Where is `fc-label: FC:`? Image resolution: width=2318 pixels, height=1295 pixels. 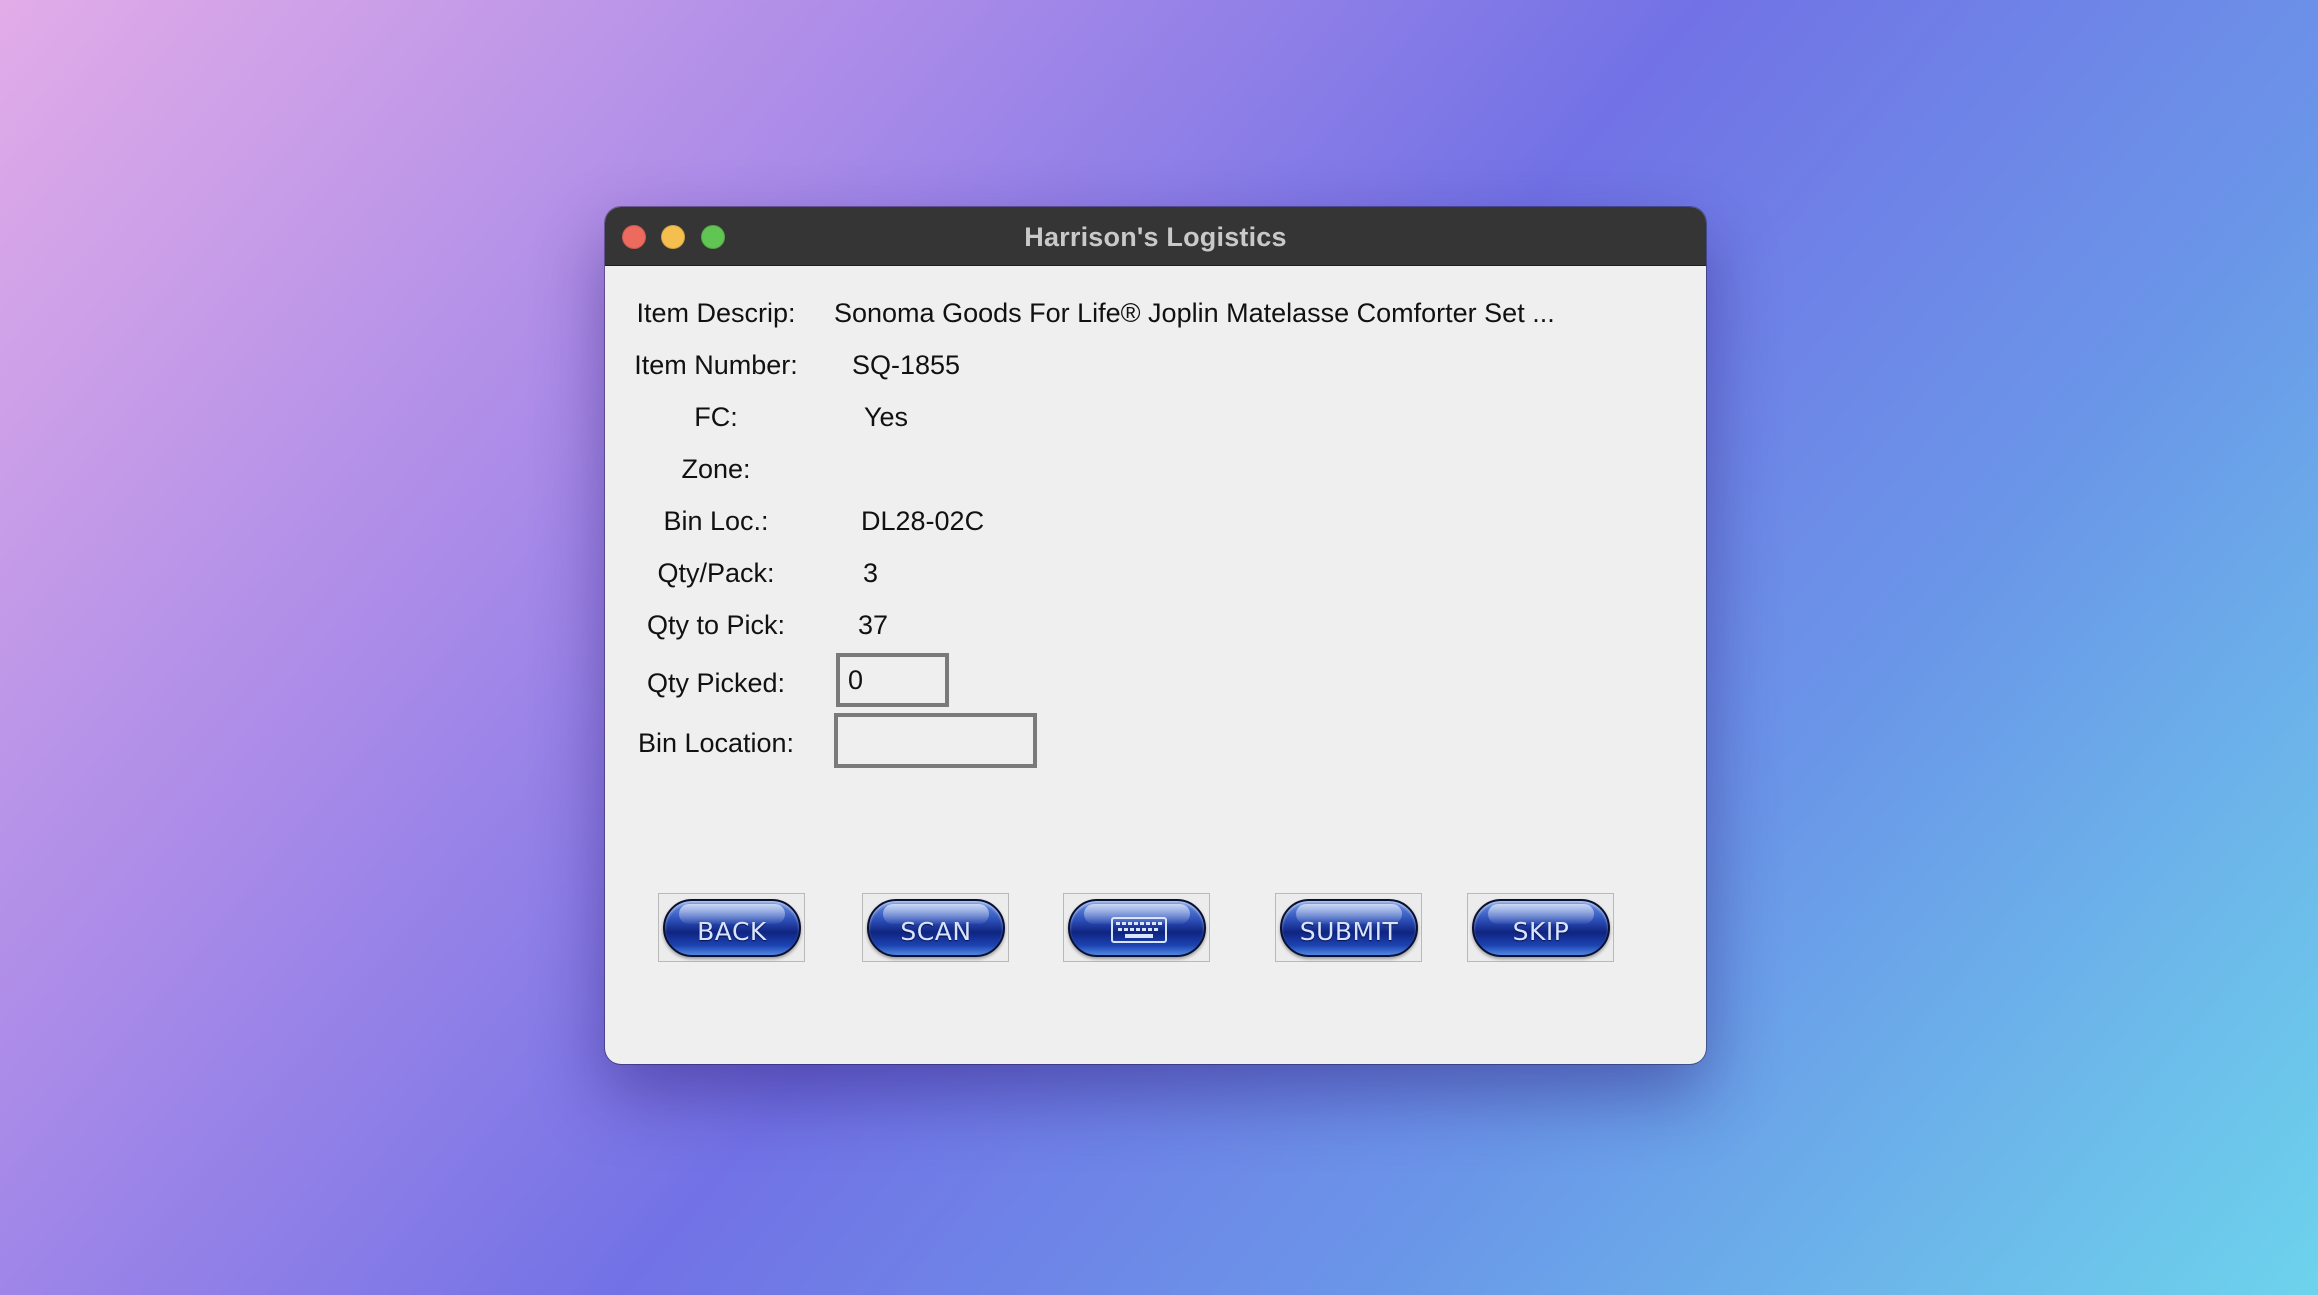
fc-label: FC: is located at coordinates (716, 417).